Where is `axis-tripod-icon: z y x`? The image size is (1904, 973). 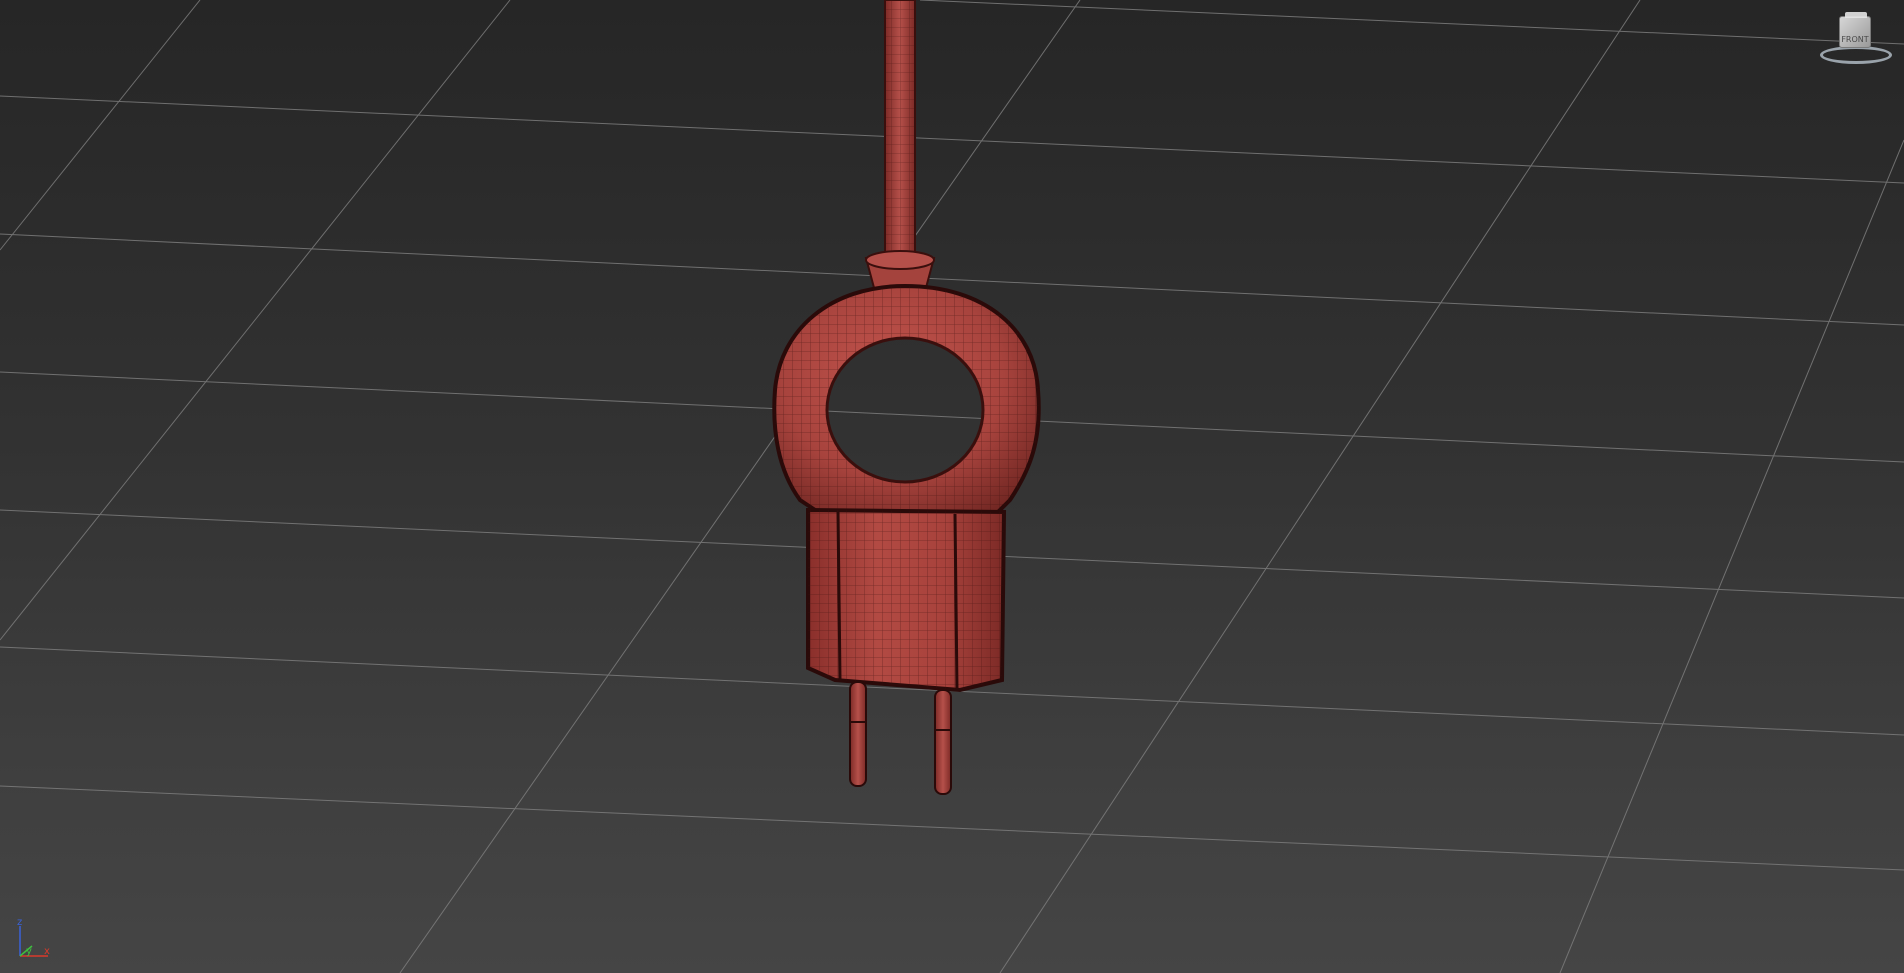 axis-tripod-icon: z y x is located at coordinates (33, 937).